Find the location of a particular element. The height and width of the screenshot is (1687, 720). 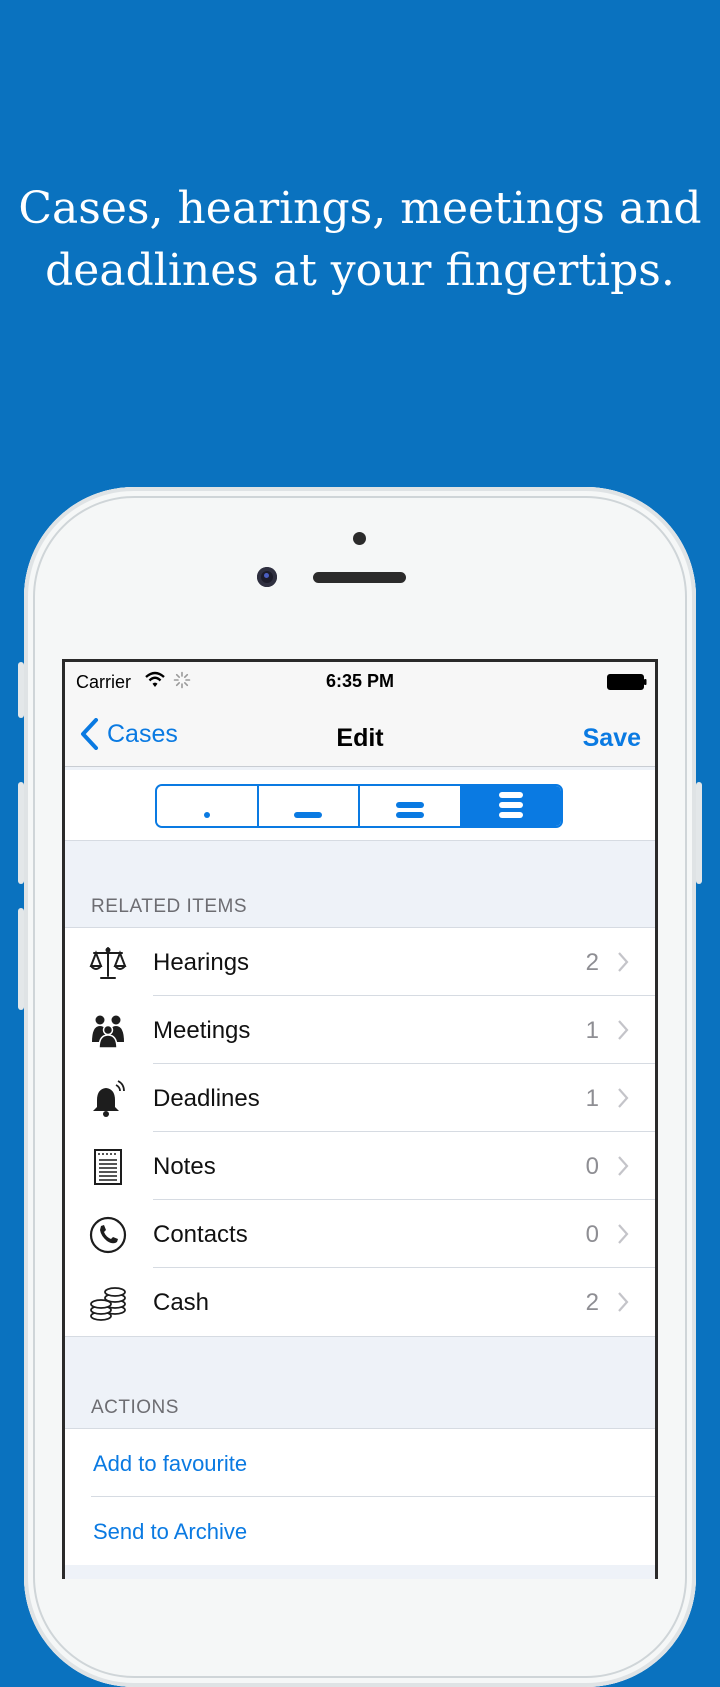

scales-icon is located at coordinates (108, 963).